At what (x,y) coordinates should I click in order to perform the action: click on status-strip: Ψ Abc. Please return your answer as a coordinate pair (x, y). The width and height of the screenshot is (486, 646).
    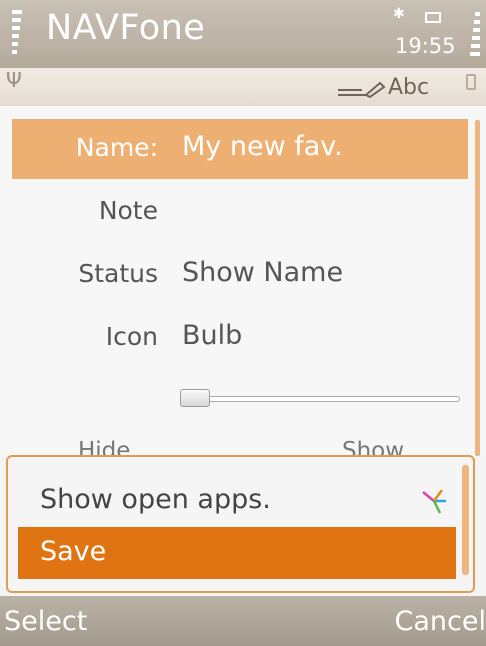
    Looking at the image, I should click on (243, 87).